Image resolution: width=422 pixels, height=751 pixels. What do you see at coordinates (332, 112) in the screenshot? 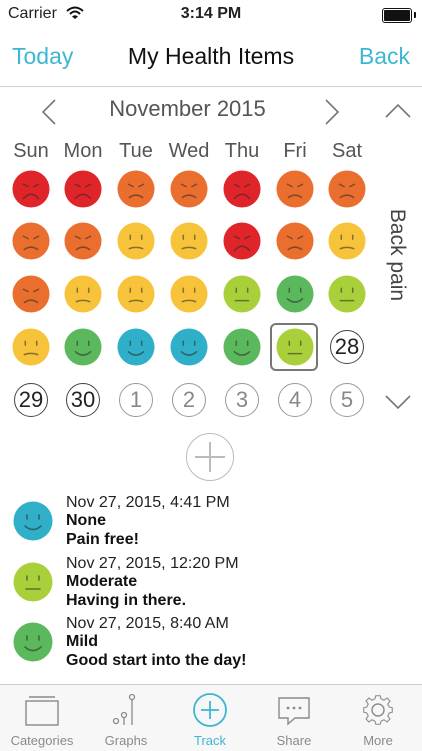
I see `next-month-icon` at bounding box center [332, 112].